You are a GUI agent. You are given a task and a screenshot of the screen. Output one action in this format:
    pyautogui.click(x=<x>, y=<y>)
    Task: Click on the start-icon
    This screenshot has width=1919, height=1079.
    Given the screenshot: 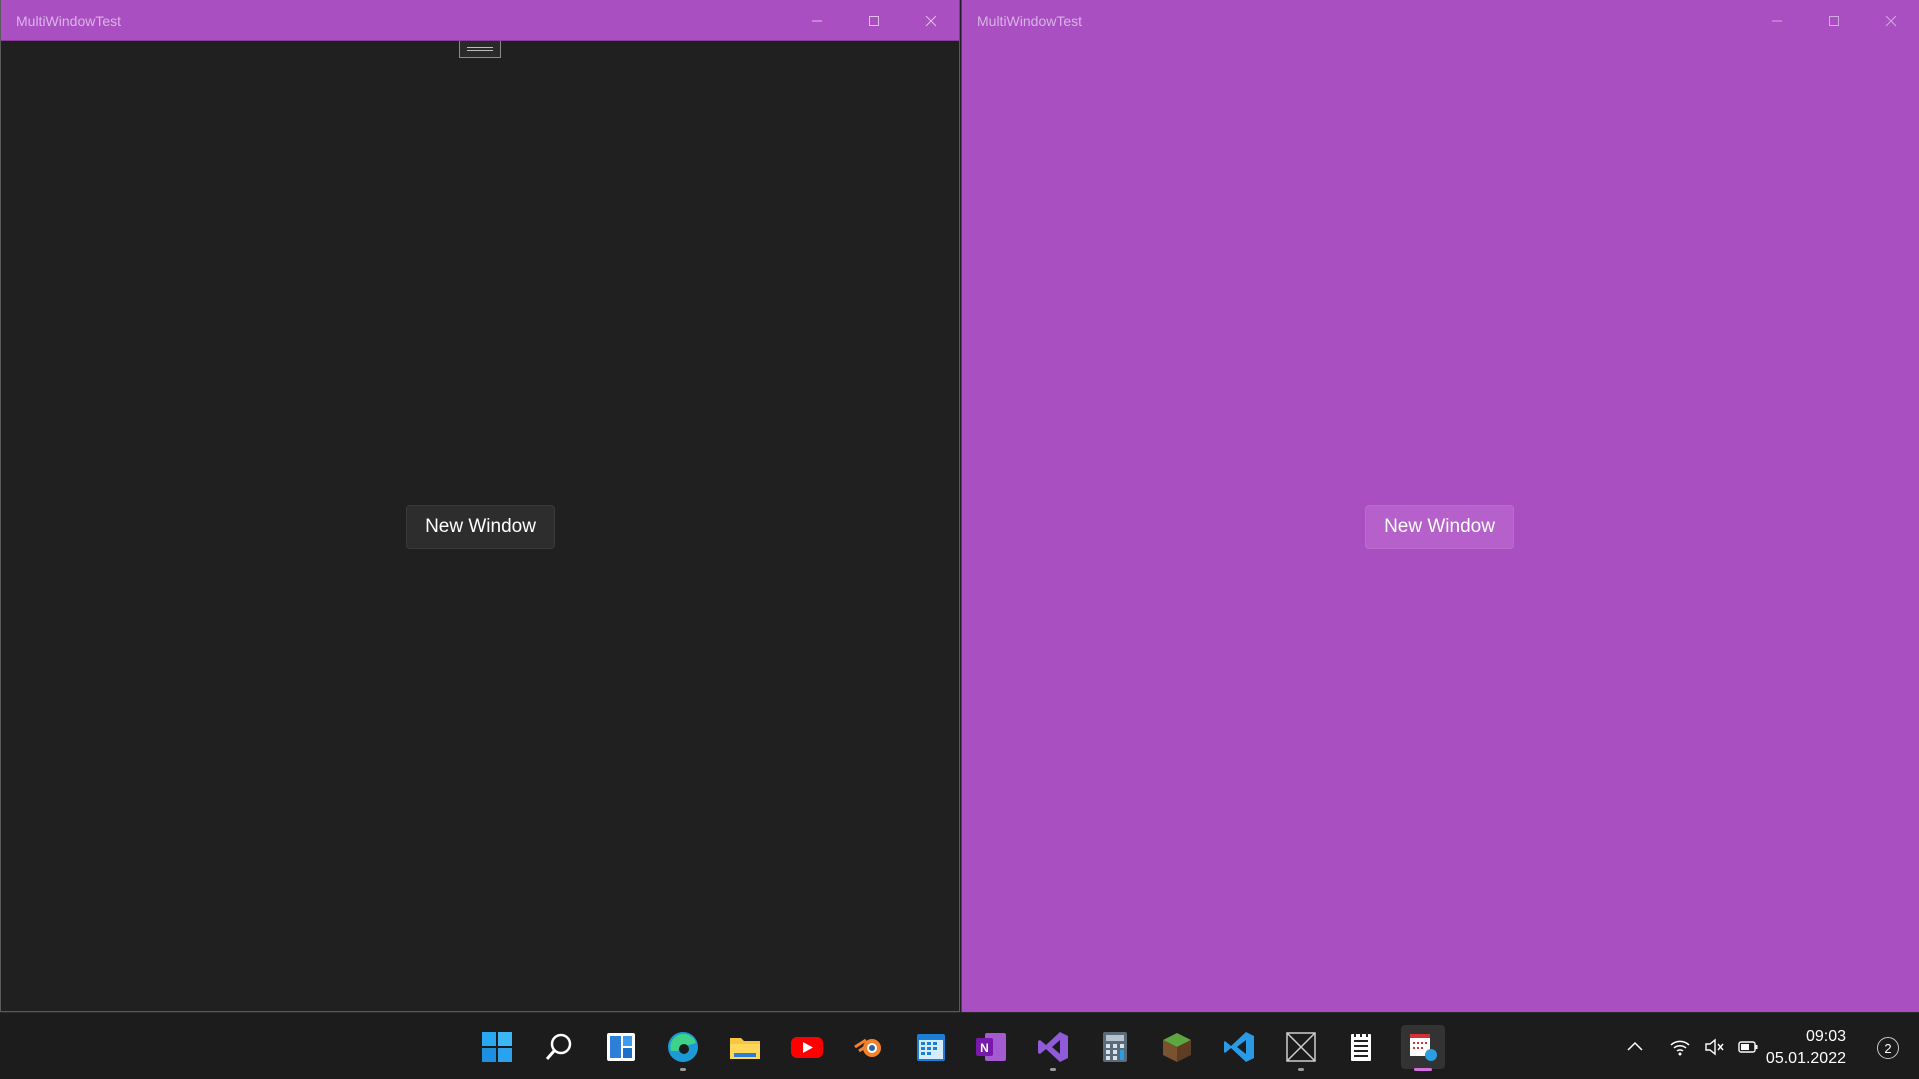 What is the action you would take?
    pyautogui.click(x=497, y=1047)
    